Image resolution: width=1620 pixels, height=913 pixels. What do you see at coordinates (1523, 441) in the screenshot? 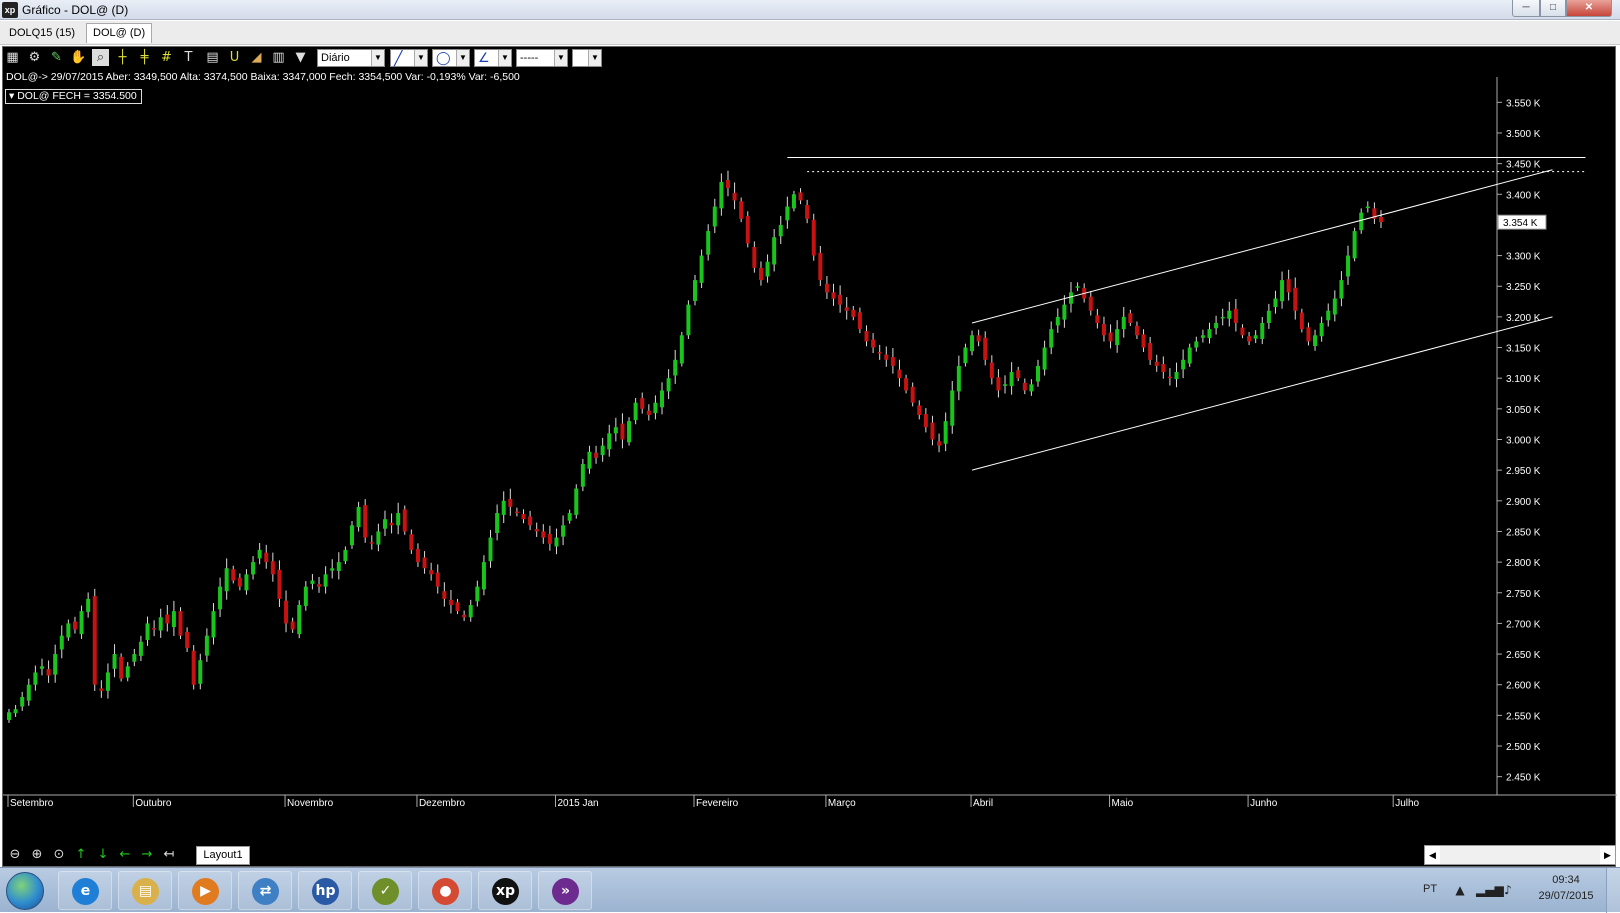
I see `y-tick-label: 3.000 K` at bounding box center [1523, 441].